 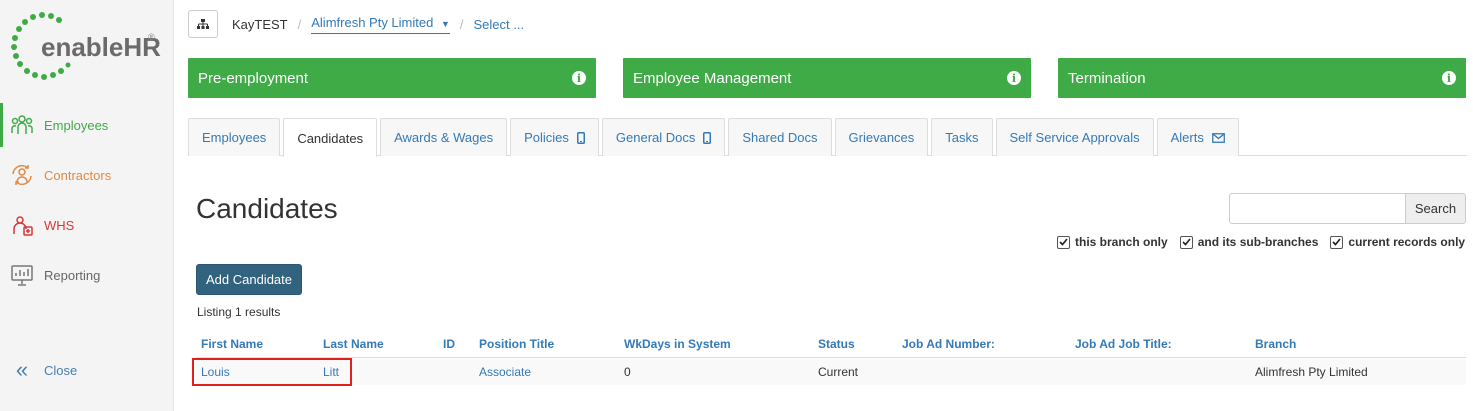 I want to click on employees-icon, so click(x=22, y=125).